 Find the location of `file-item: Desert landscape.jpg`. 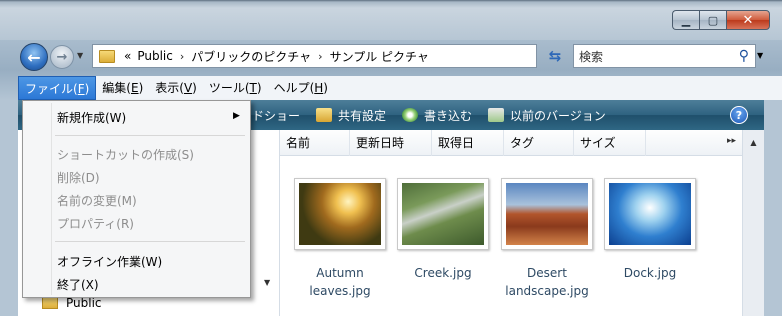

file-item: Desert landscape.jpg is located at coordinates (547, 239).